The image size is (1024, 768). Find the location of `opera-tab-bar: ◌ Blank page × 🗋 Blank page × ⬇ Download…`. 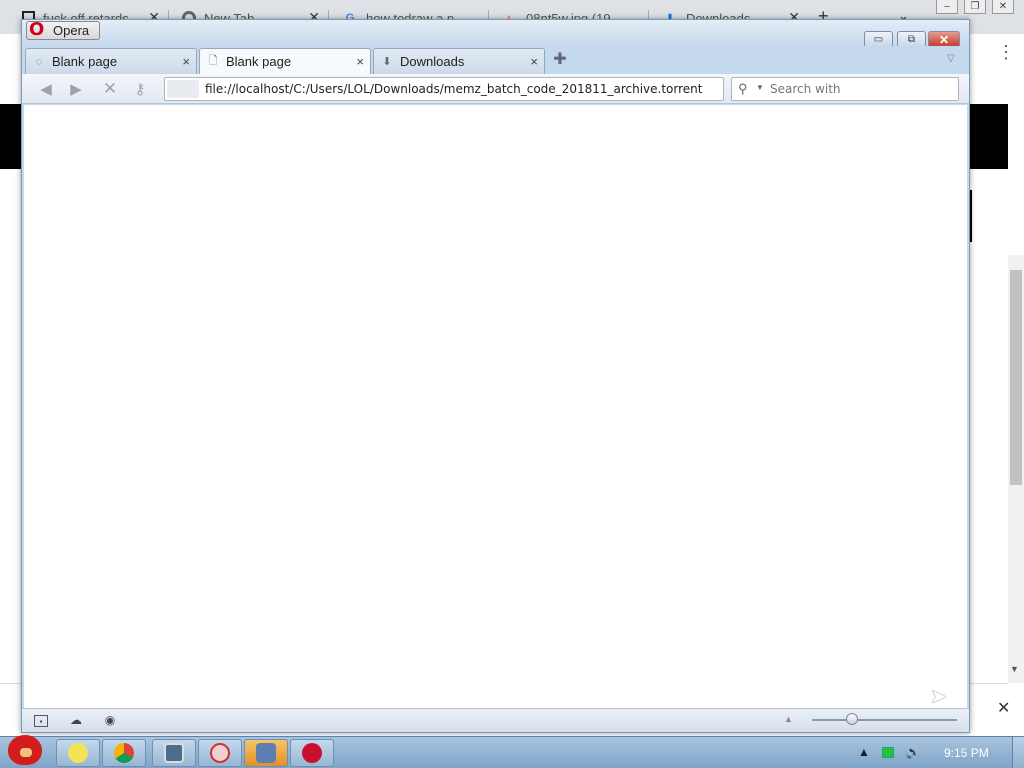

opera-tab-bar: ◌ Blank page × 🗋 Blank page × ⬇ Download… is located at coordinates (495, 60).